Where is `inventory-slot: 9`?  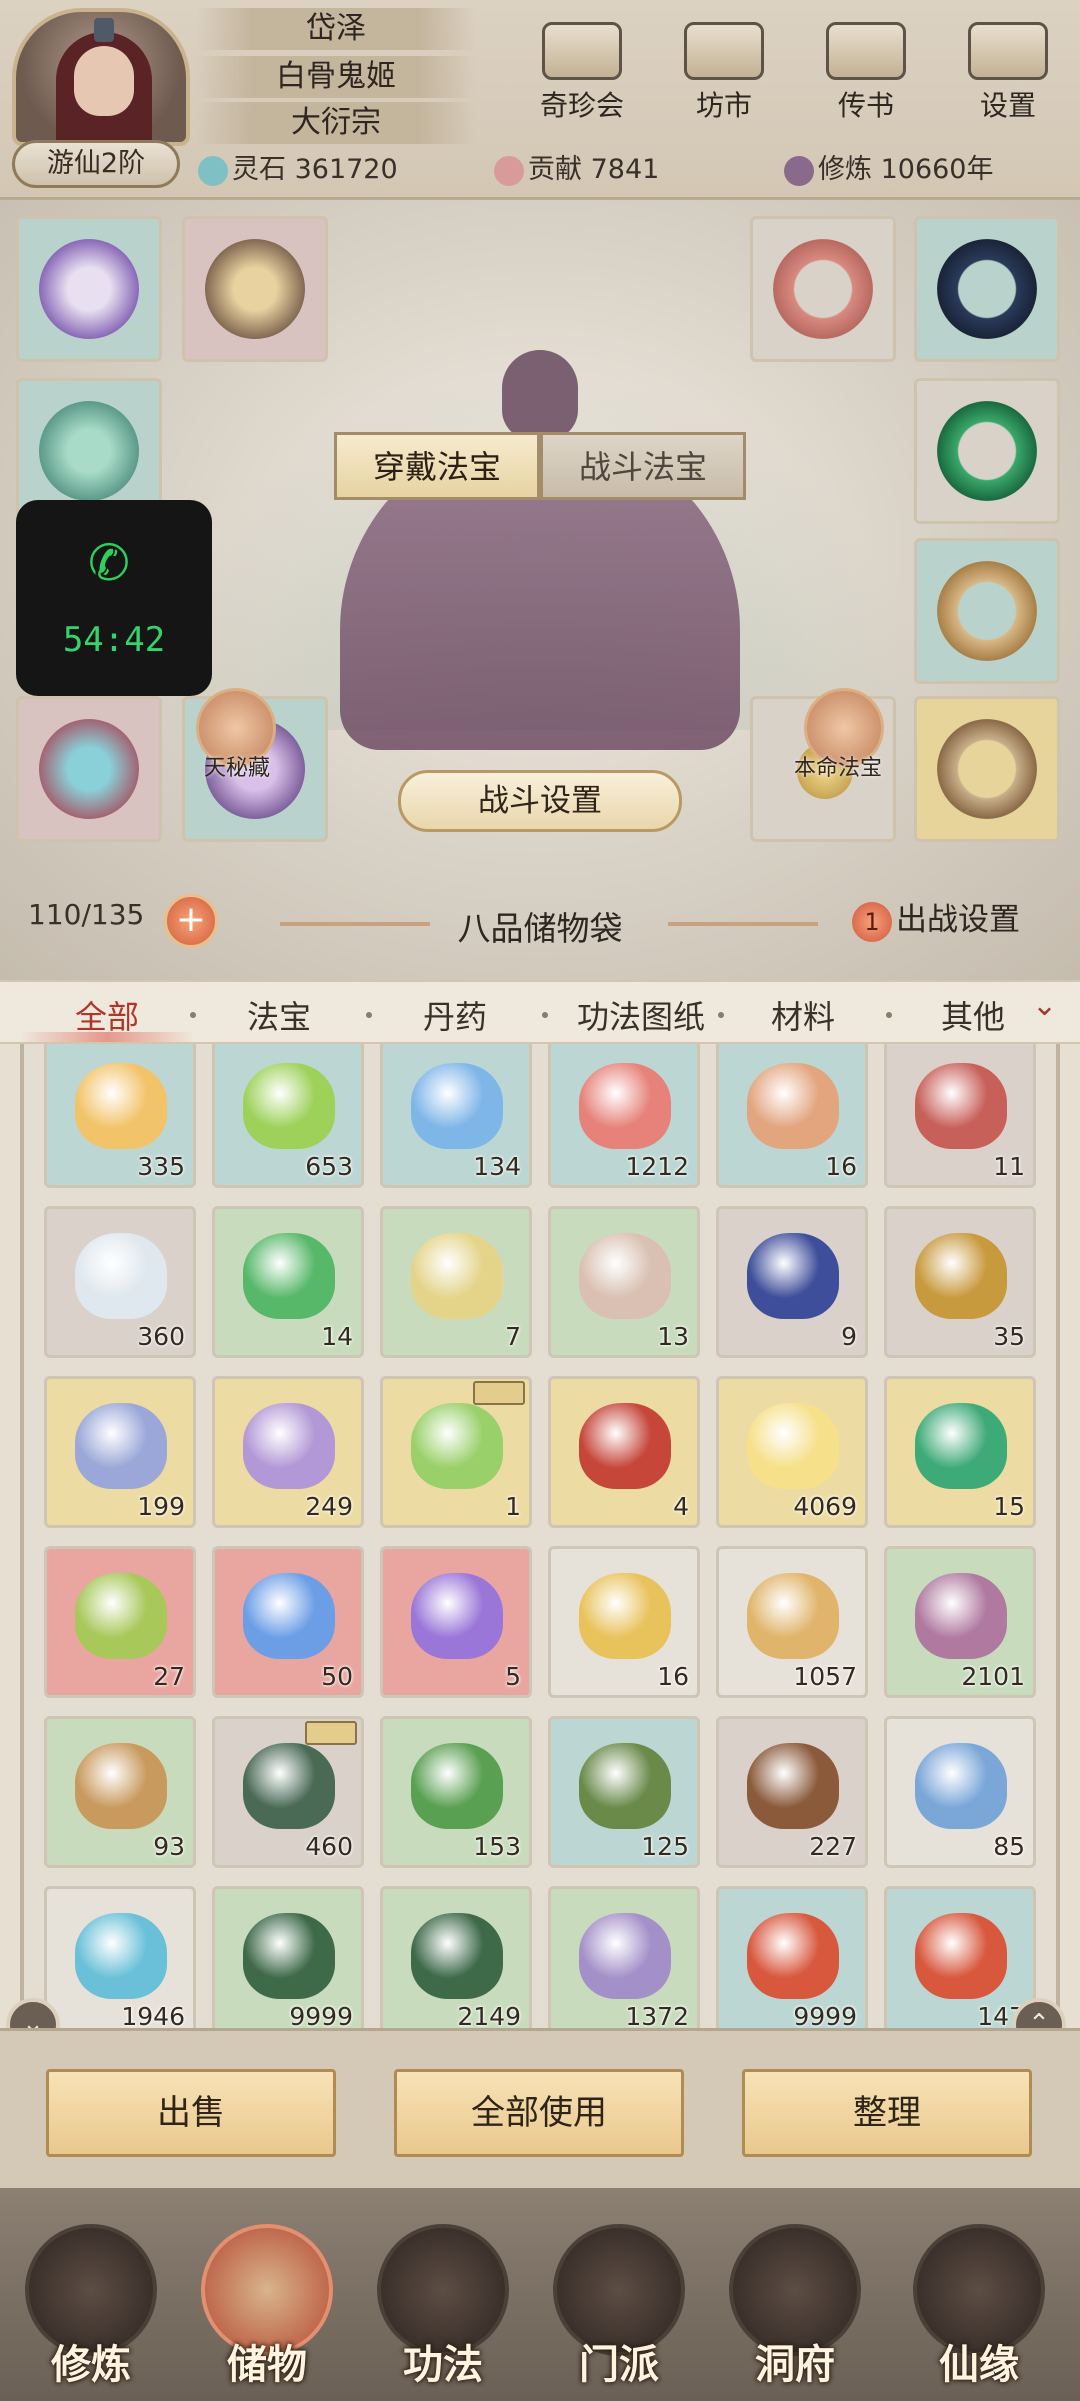
inventory-slot: 9 is located at coordinates (792, 1282).